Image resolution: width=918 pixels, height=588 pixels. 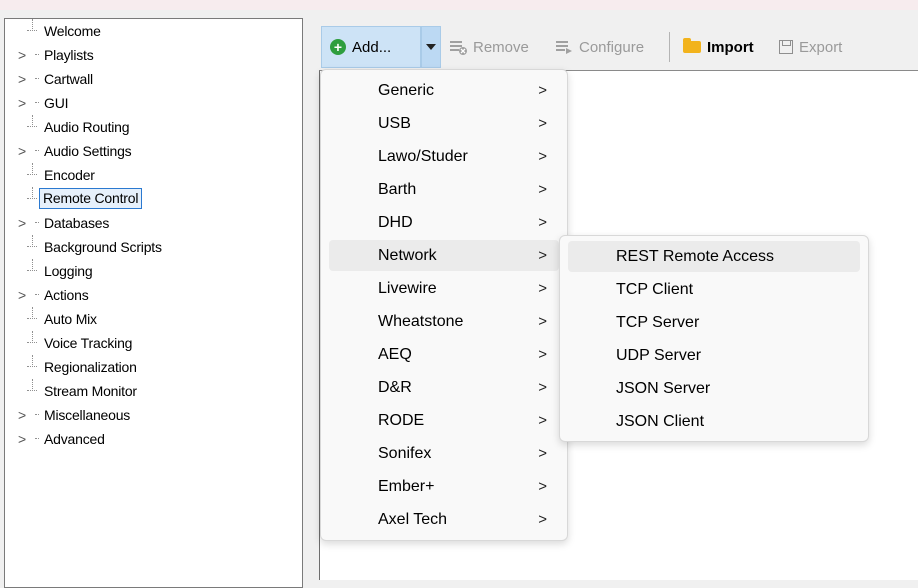 What do you see at coordinates (786, 47) in the screenshot?
I see `save-icon` at bounding box center [786, 47].